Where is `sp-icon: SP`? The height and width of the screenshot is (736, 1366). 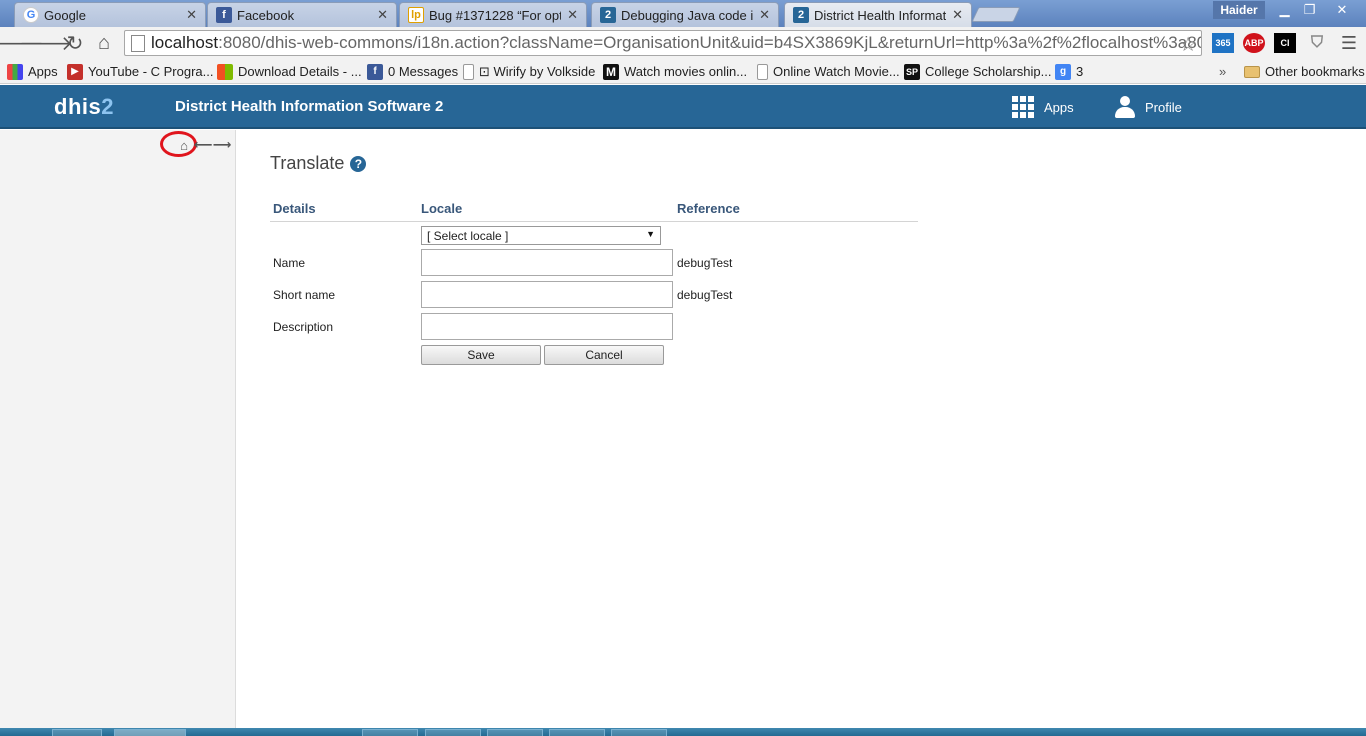 sp-icon: SP is located at coordinates (912, 71).